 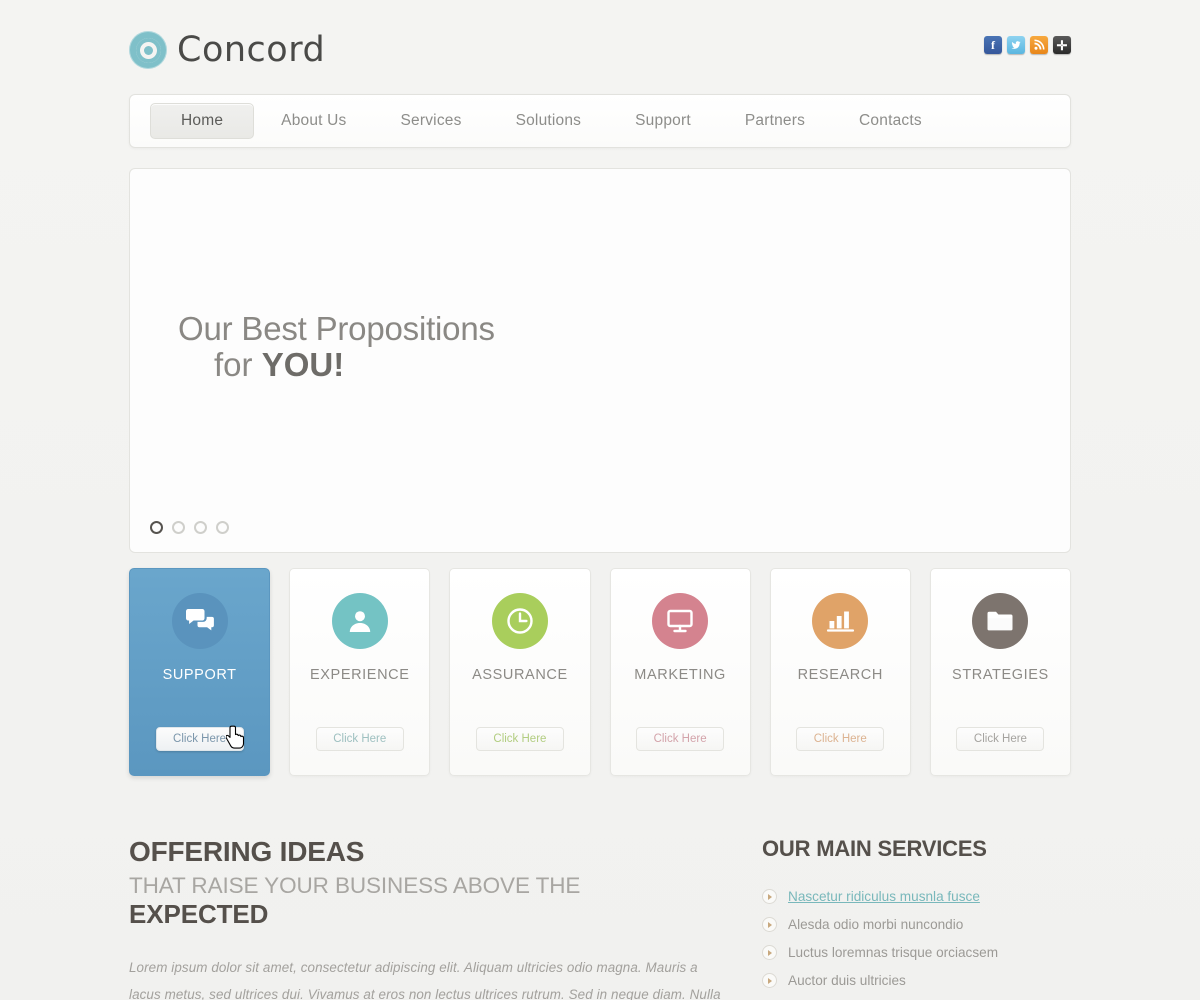 What do you see at coordinates (549, 121) in the screenshot?
I see `nav-item-solutions: Solutions` at bounding box center [549, 121].